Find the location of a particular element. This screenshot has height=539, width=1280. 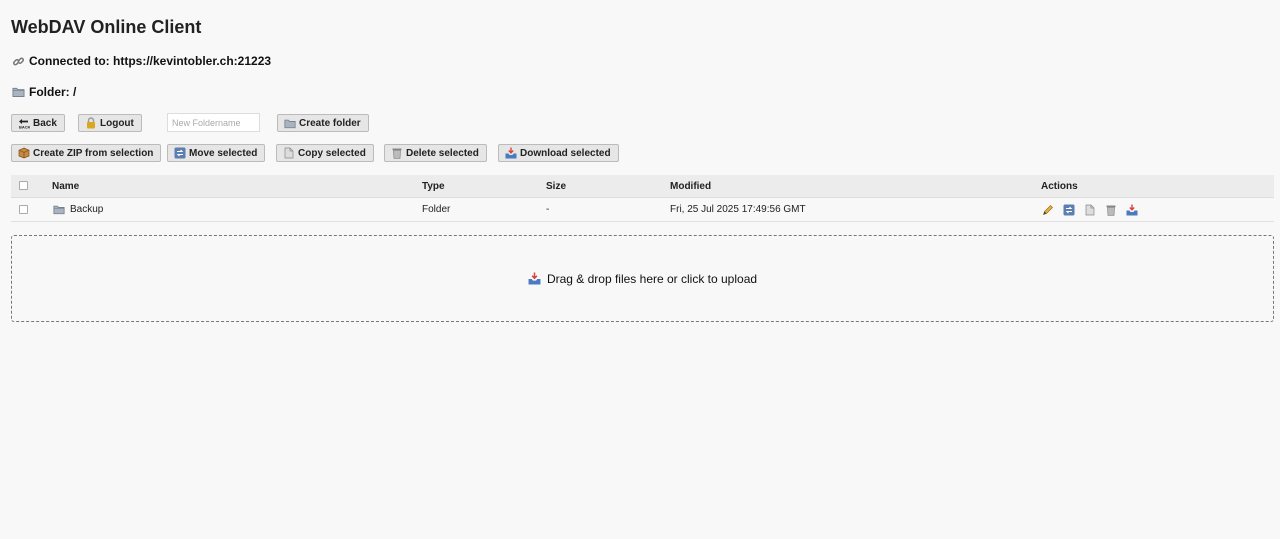

file-name-link: Backup is located at coordinates (237, 210).